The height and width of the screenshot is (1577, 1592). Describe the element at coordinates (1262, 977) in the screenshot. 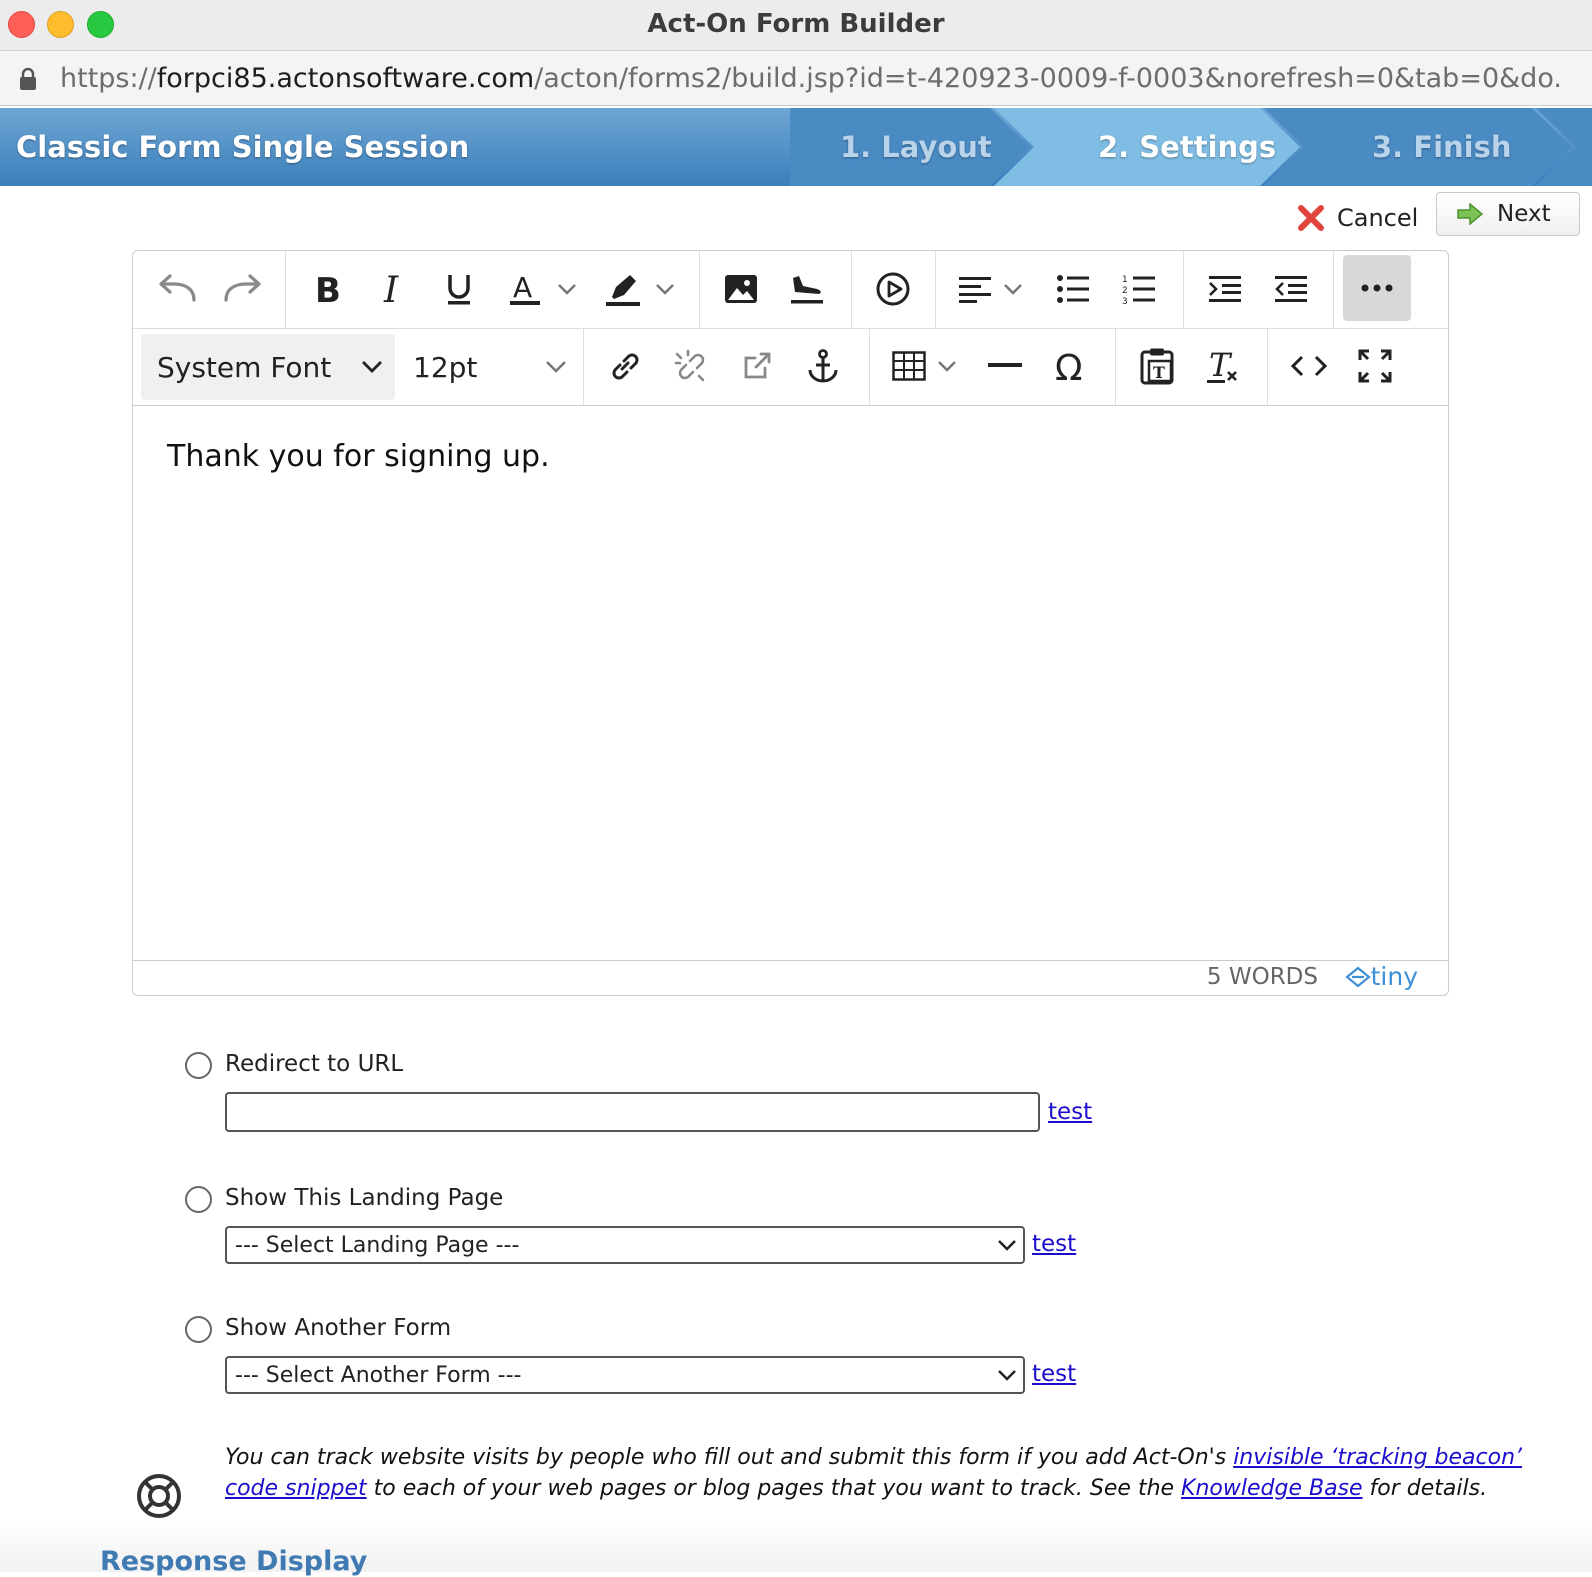

I see `word-count: 5 WORDS` at that location.